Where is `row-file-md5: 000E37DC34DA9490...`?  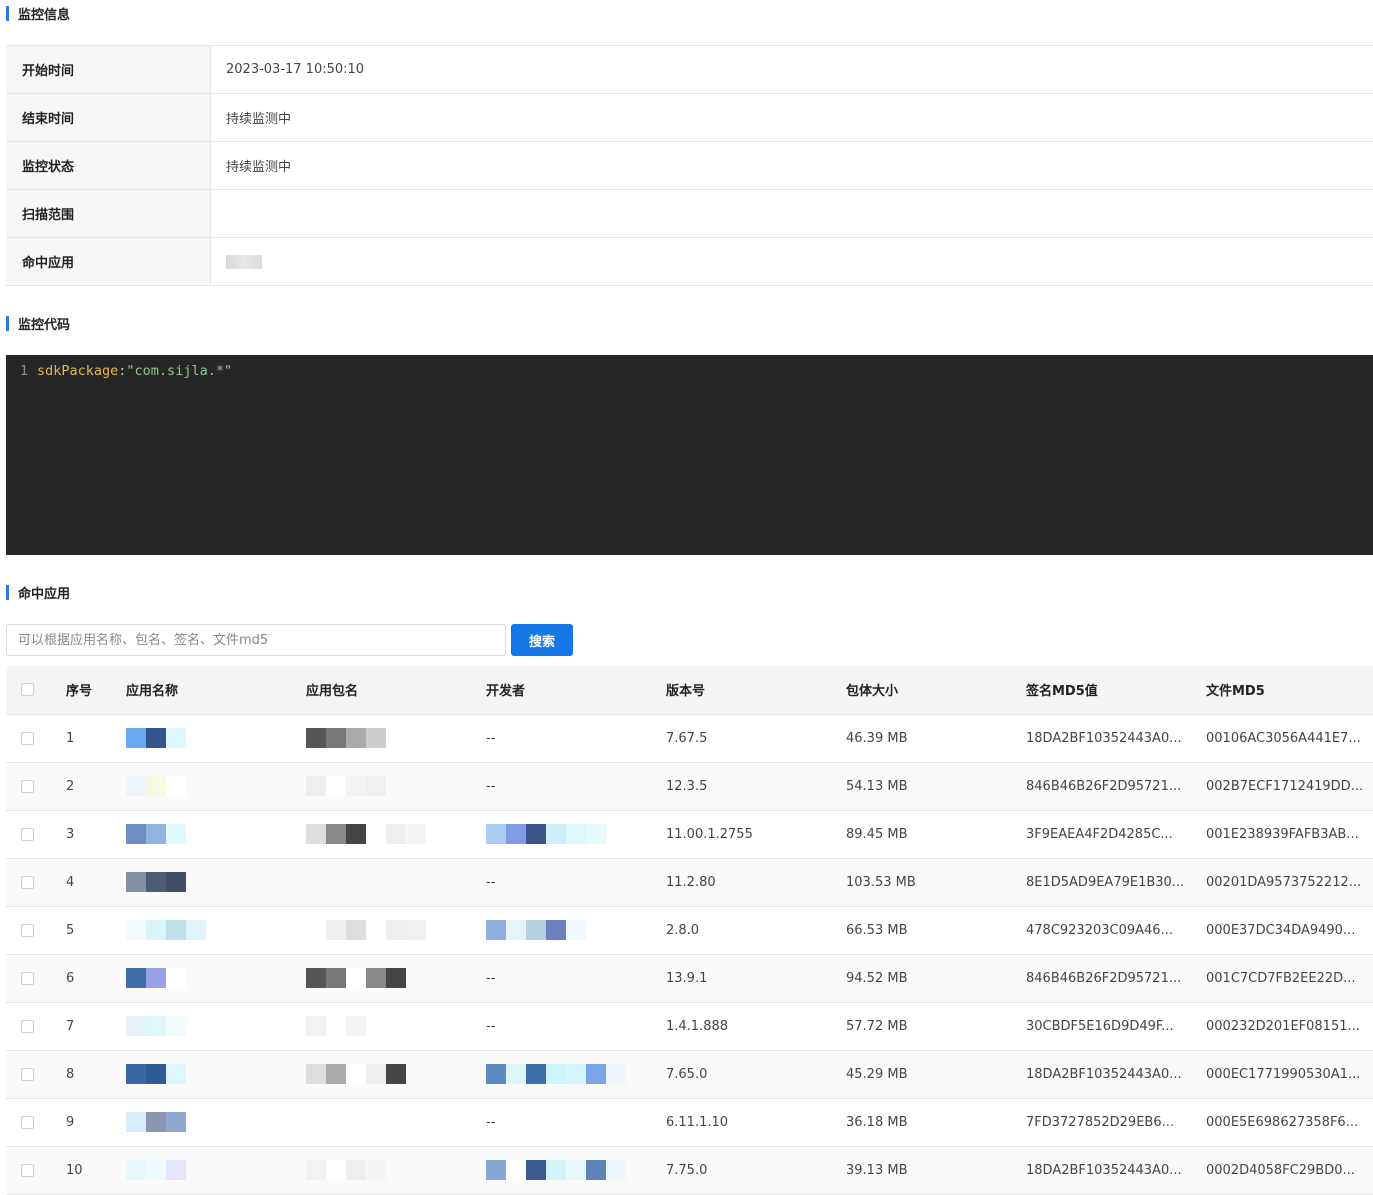 row-file-md5: 000E37DC34DA9490... is located at coordinates (1289, 930).